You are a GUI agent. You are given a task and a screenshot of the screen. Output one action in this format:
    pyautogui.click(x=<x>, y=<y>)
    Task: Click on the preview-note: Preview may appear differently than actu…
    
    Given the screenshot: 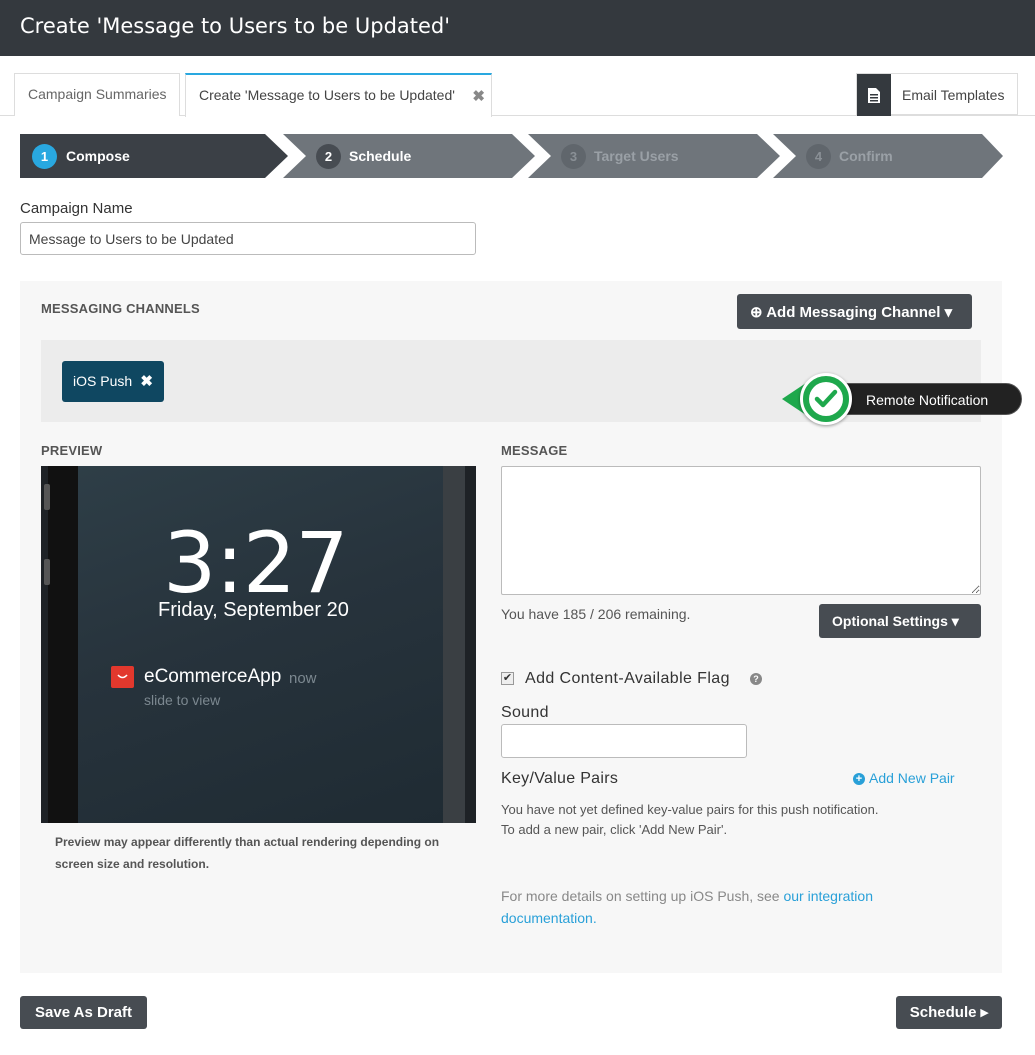 What is the action you would take?
    pyautogui.click(x=247, y=853)
    